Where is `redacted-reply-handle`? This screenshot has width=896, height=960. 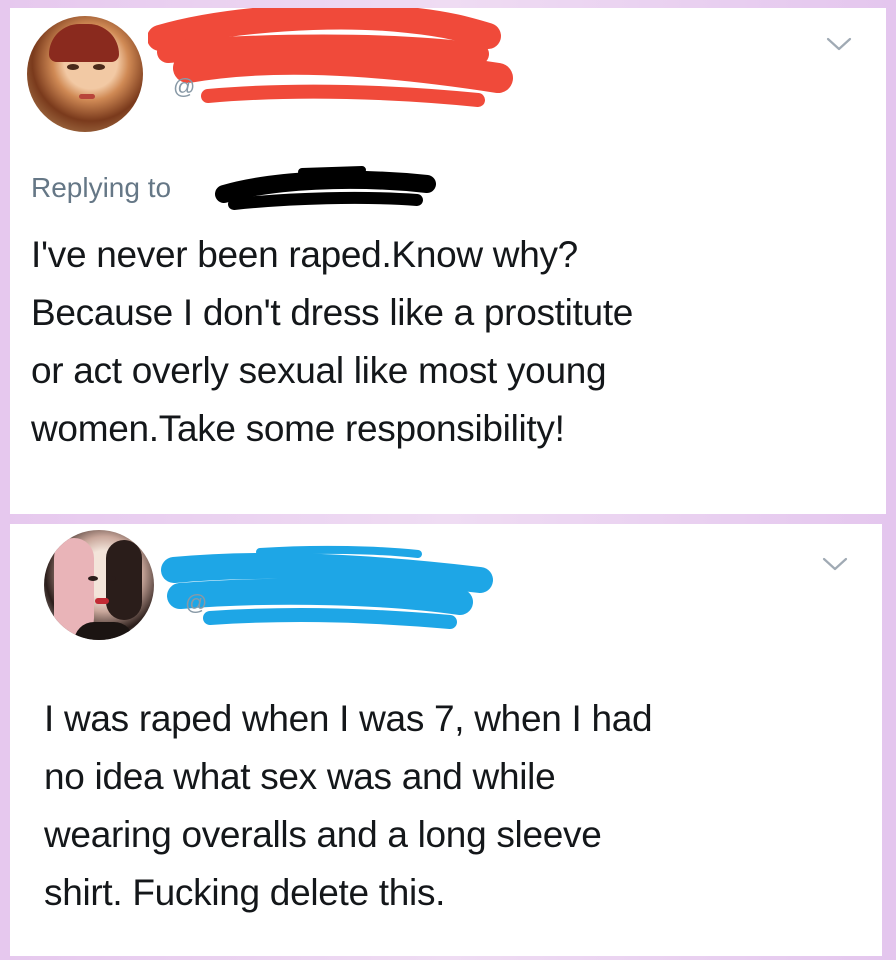 redacted-reply-handle is located at coordinates (325, 188).